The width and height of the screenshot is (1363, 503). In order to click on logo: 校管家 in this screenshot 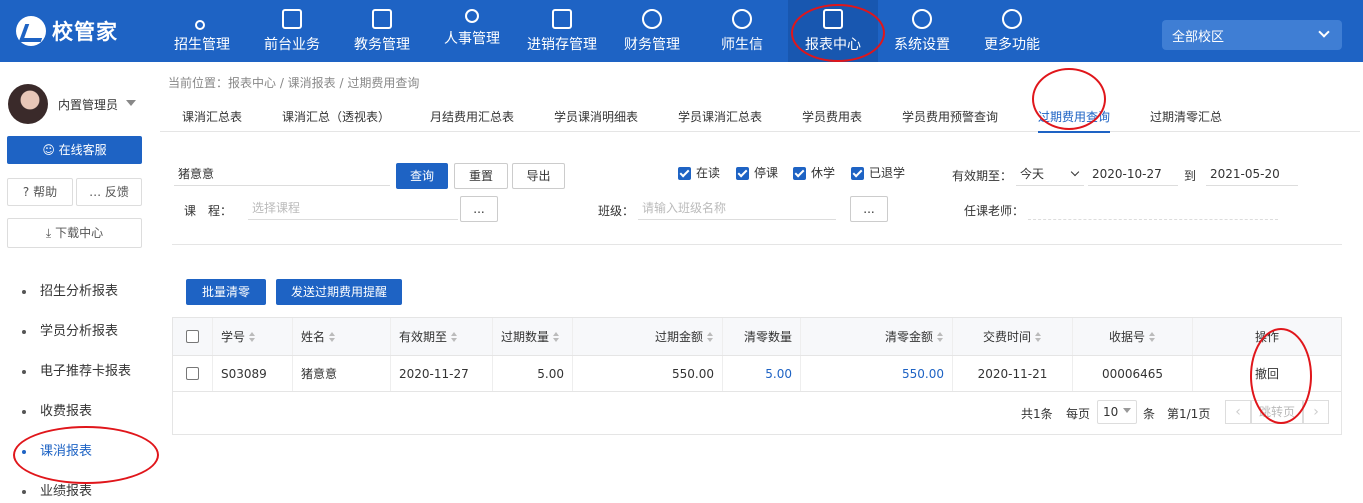, I will do `click(67, 31)`.